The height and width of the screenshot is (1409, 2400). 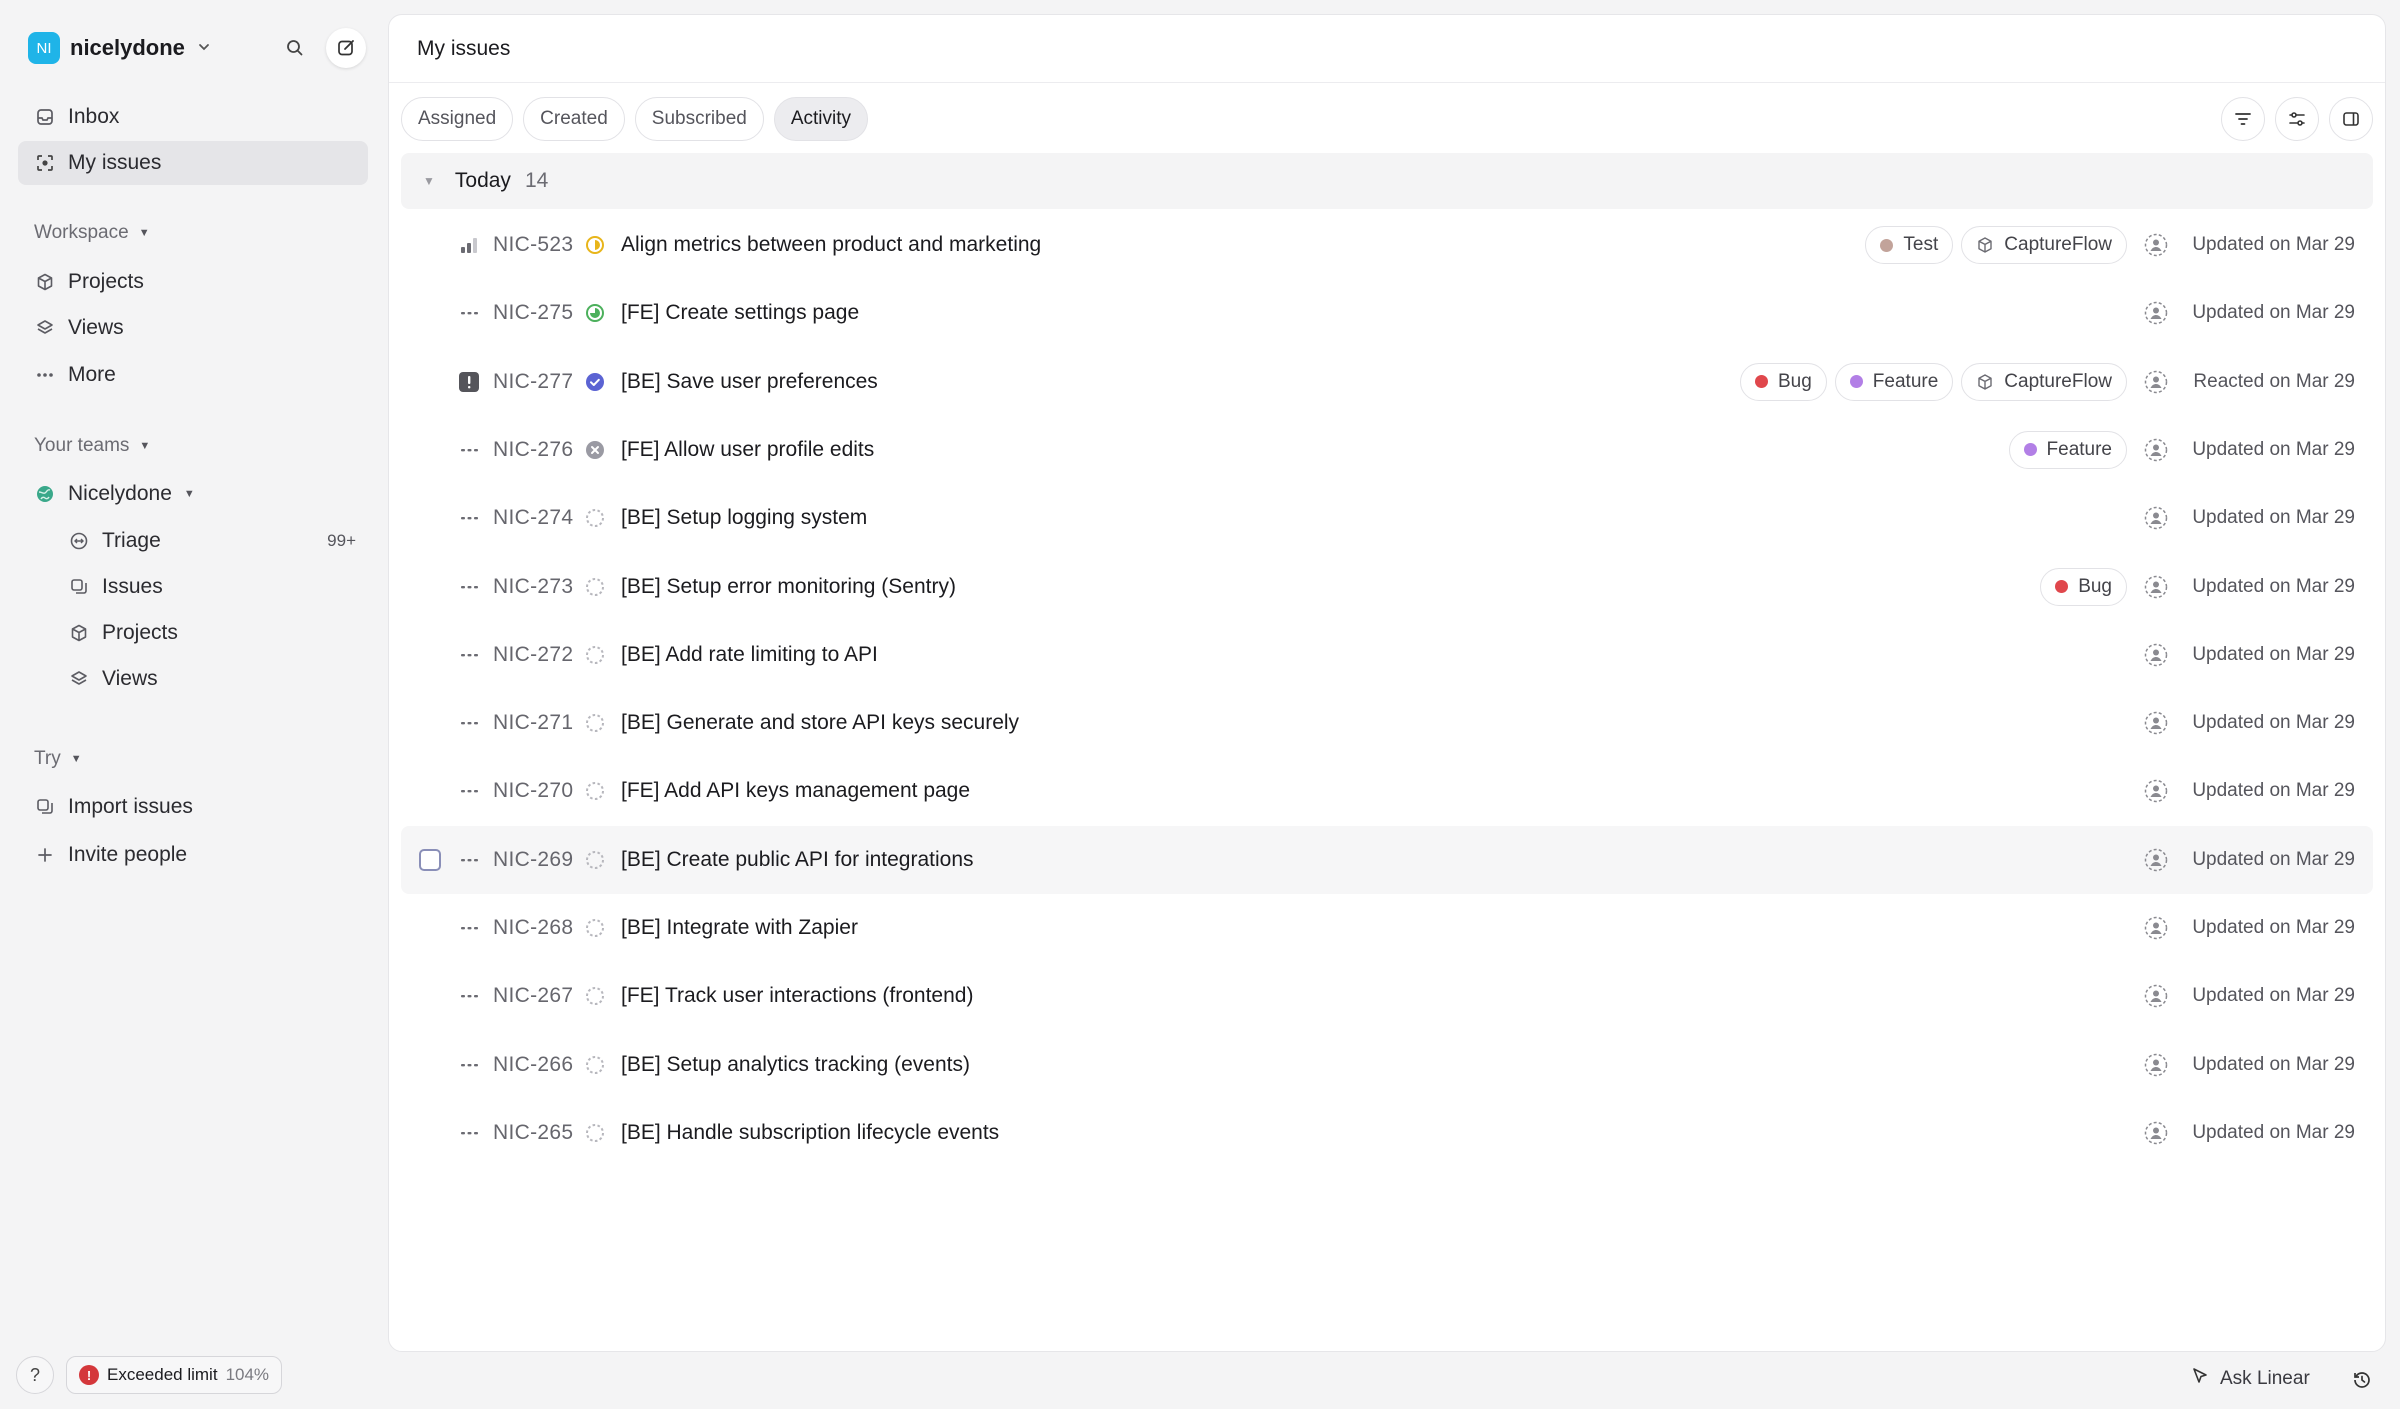 What do you see at coordinates (119, 48) in the screenshot?
I see `workspace-switcher: NI nicelydone` at bounding box center [119, 48].